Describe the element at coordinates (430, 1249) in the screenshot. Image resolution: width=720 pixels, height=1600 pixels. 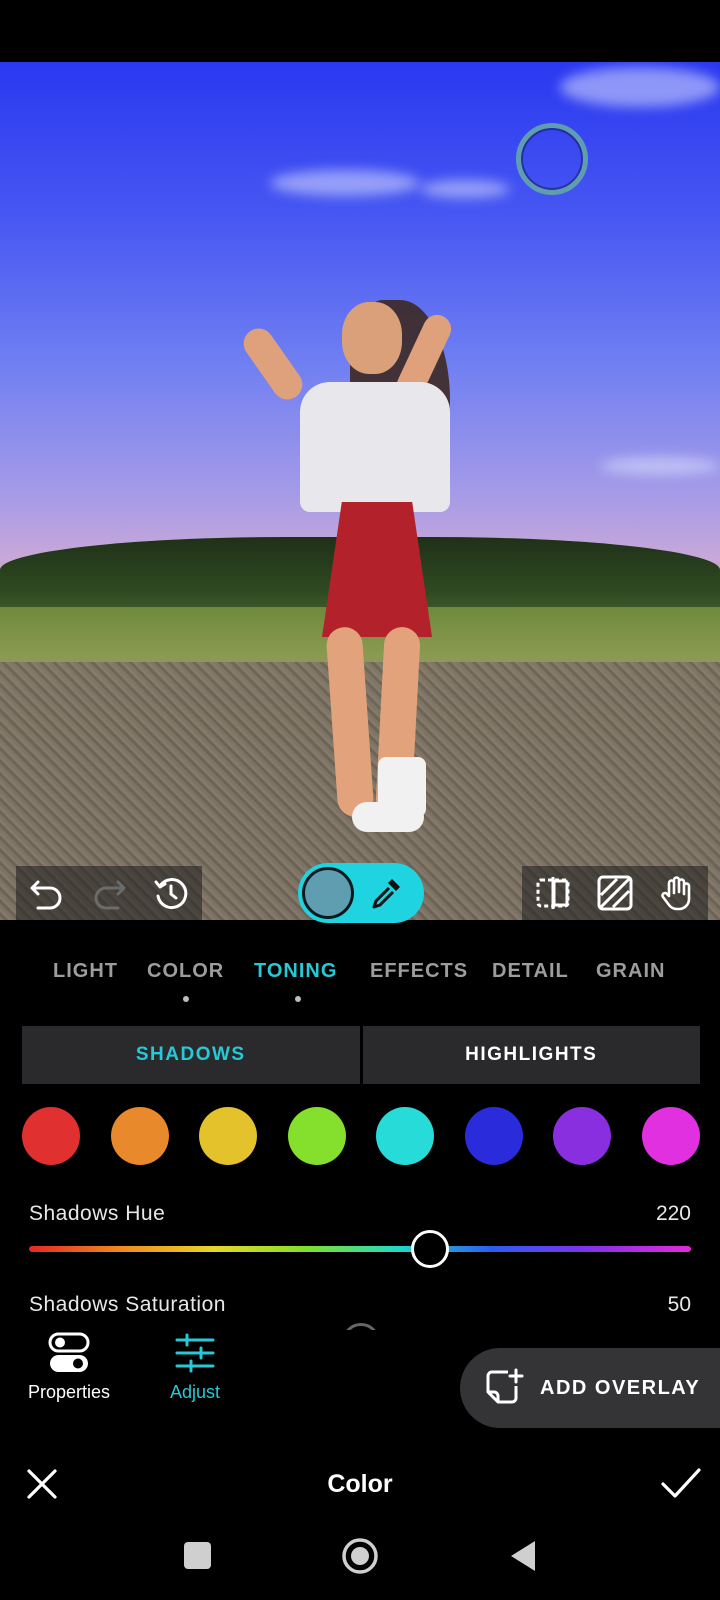
I see `shadows-hue-slider-thumb` at that location.